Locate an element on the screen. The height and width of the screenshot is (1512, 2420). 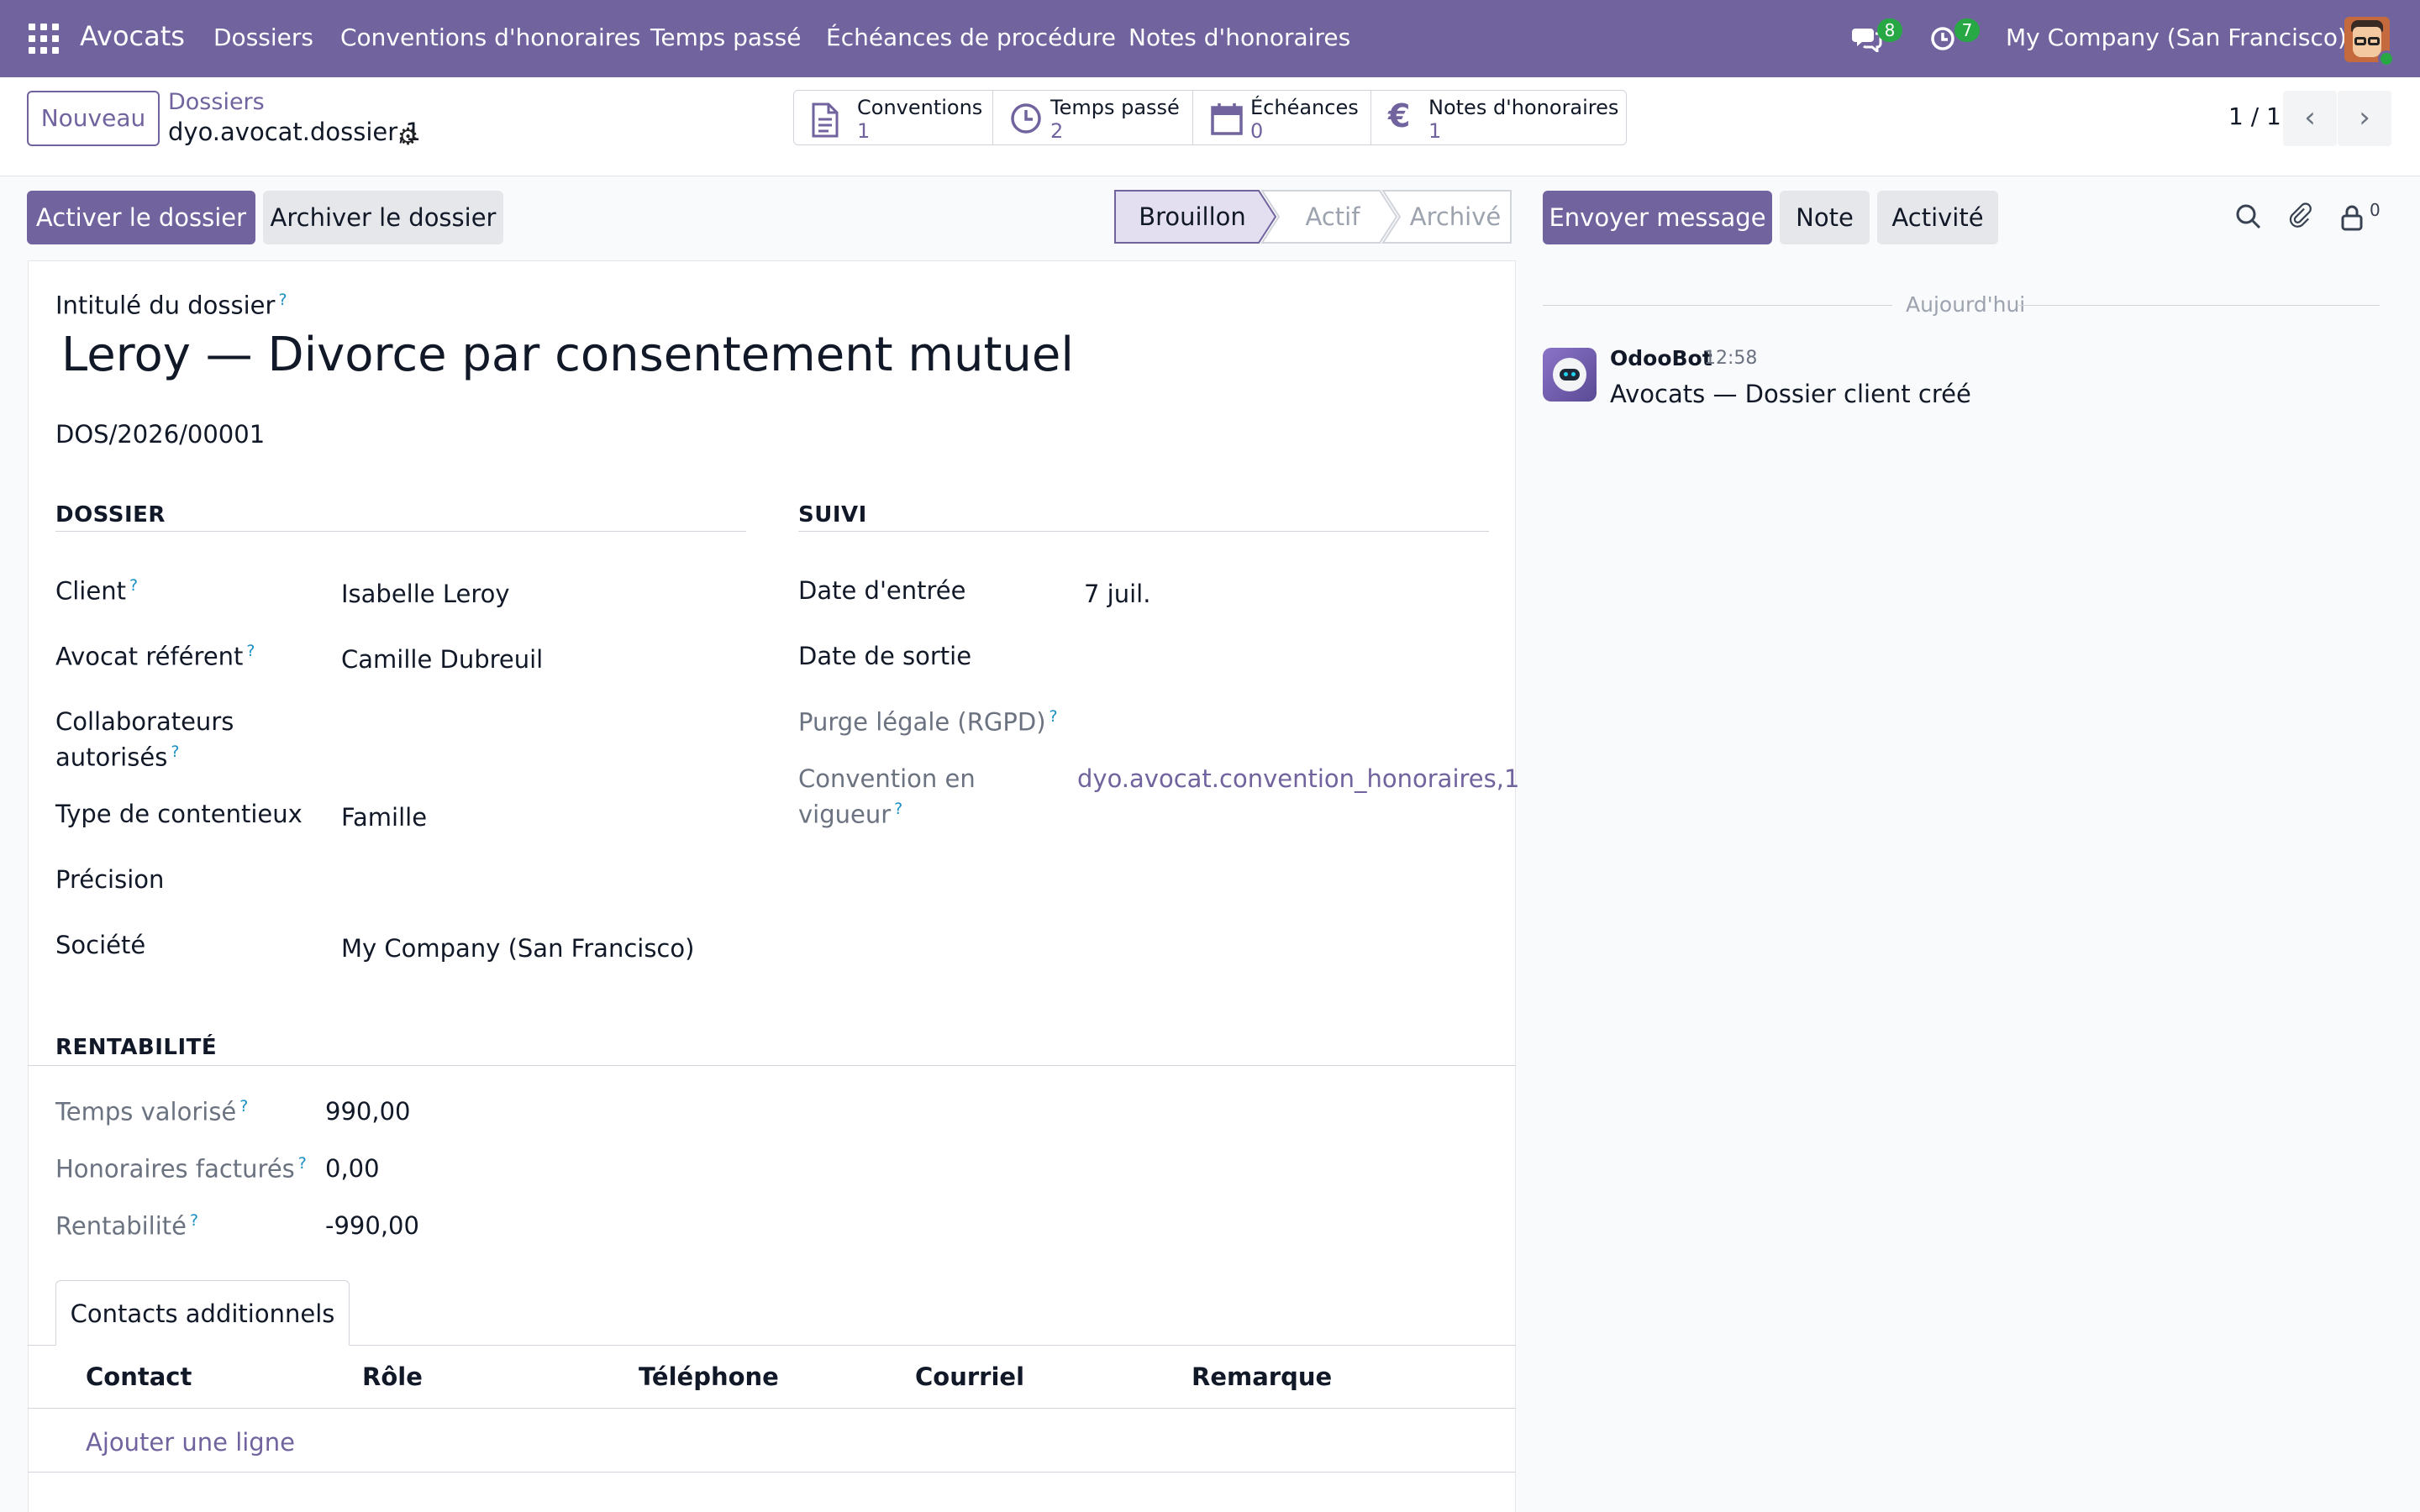
section-suivi: SUIVI is located at coordinates (832, 515).